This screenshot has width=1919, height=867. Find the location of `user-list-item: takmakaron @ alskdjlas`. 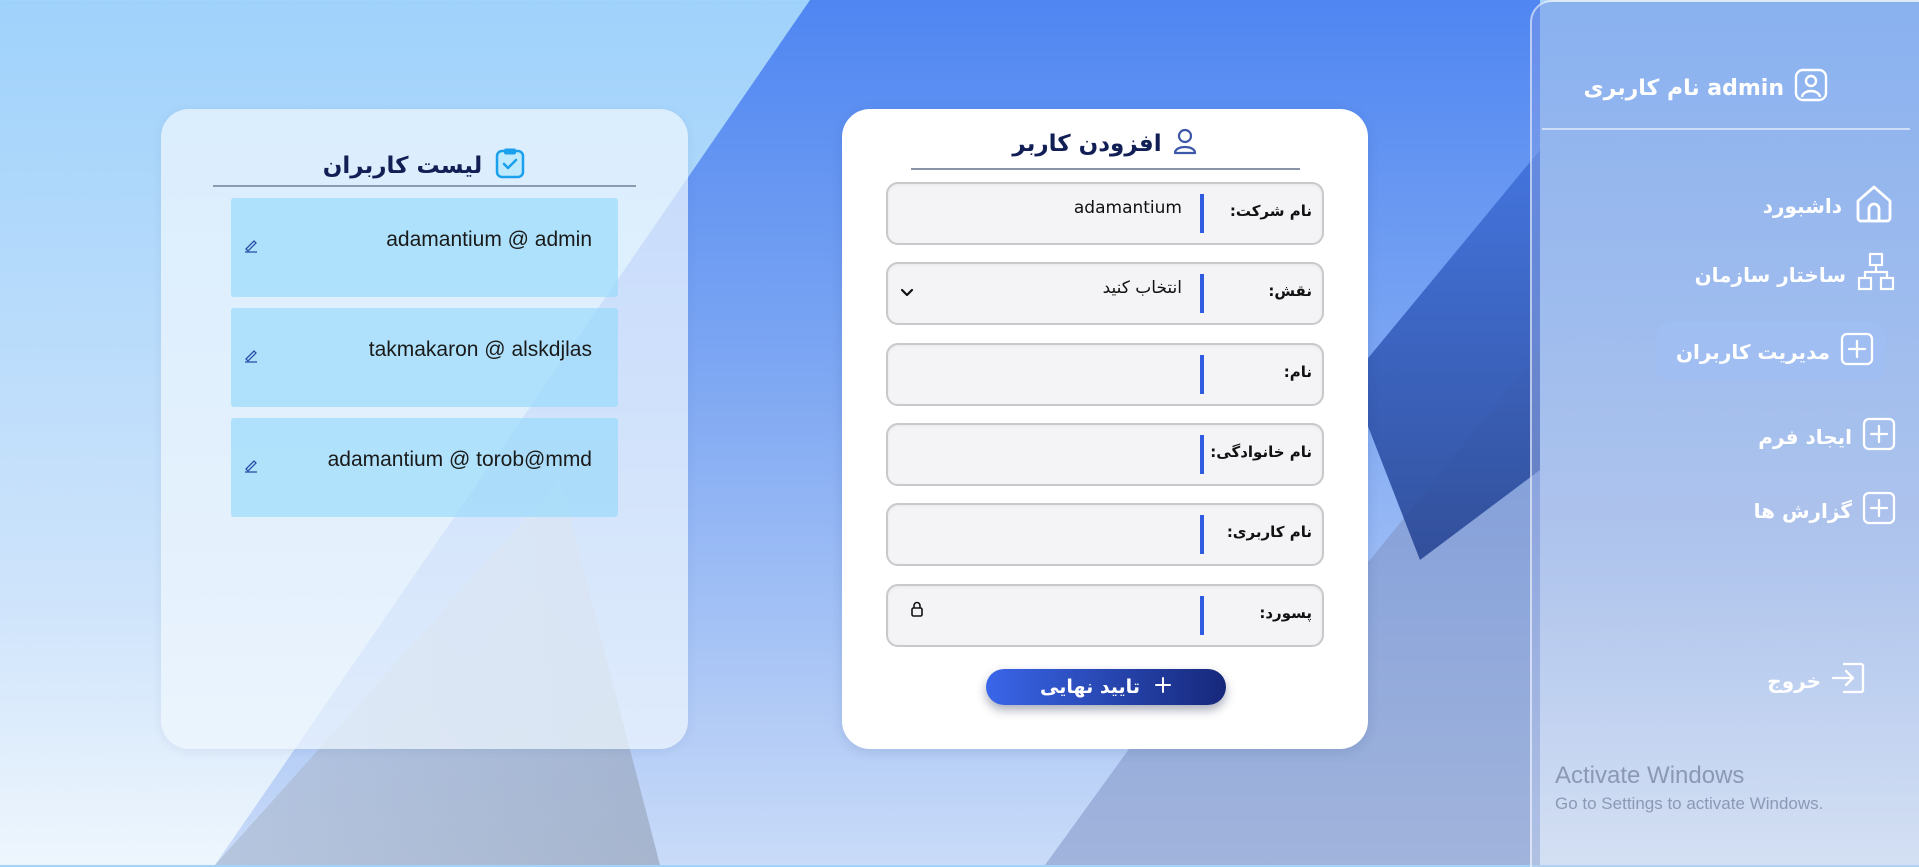

user-list-item: takmakaron @ alskdjlas is located at coordinates (424, 357).